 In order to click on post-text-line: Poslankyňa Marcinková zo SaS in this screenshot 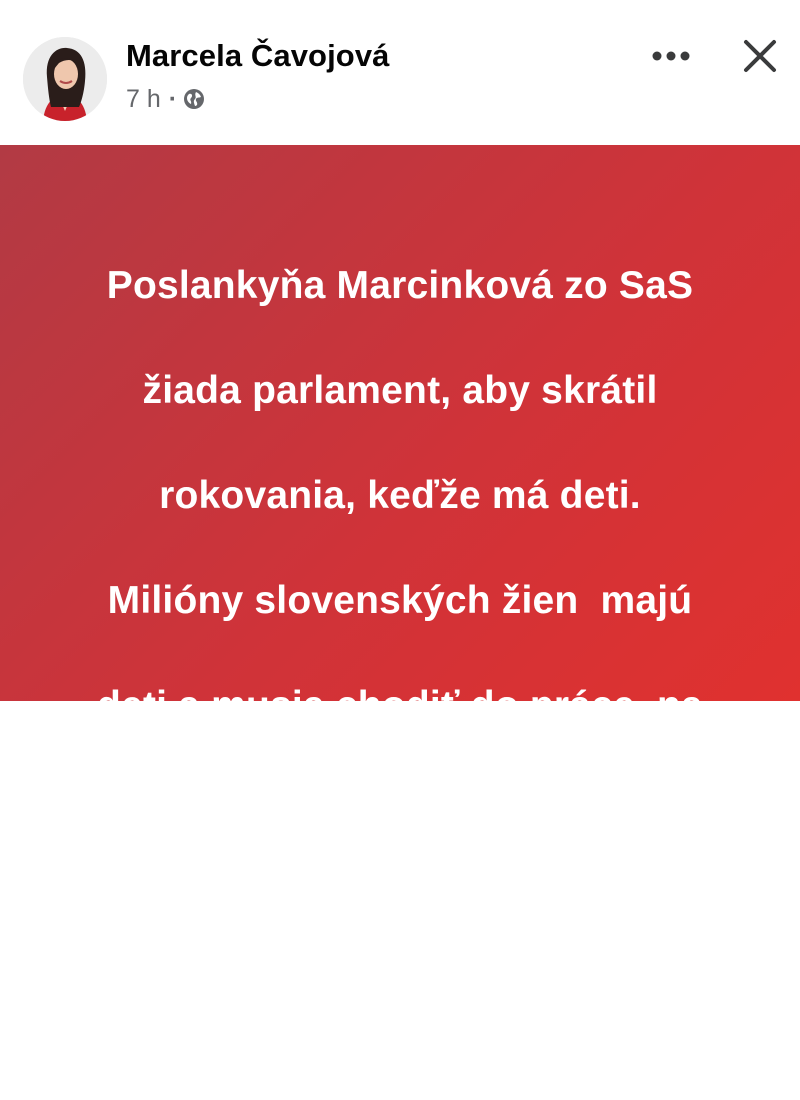, I will do `click(400, 285)`.